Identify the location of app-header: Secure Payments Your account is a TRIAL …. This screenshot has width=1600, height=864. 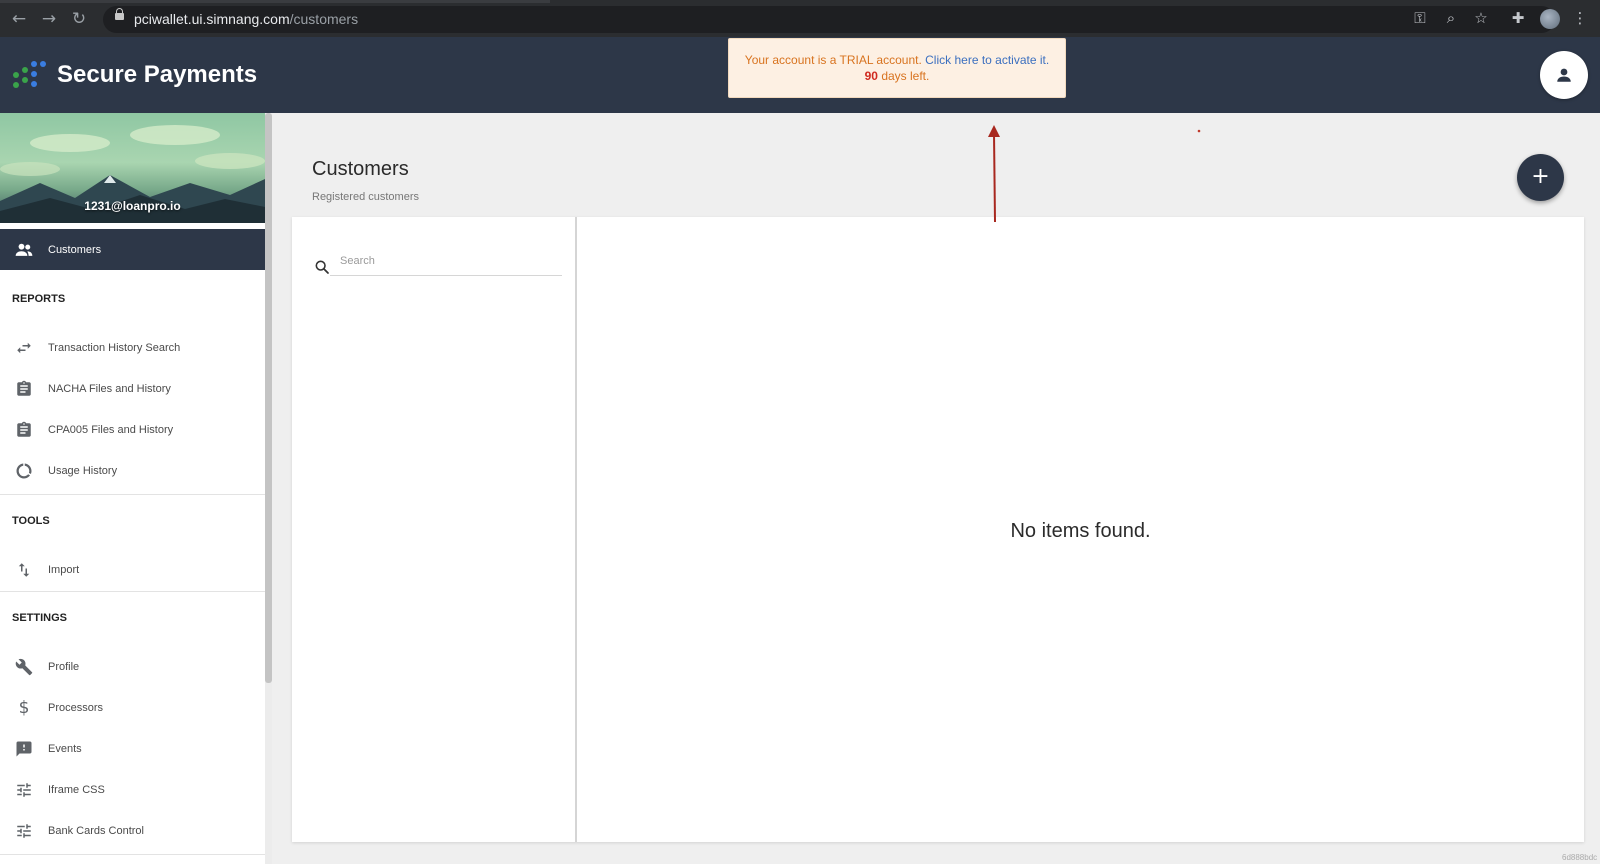
(800, 75).